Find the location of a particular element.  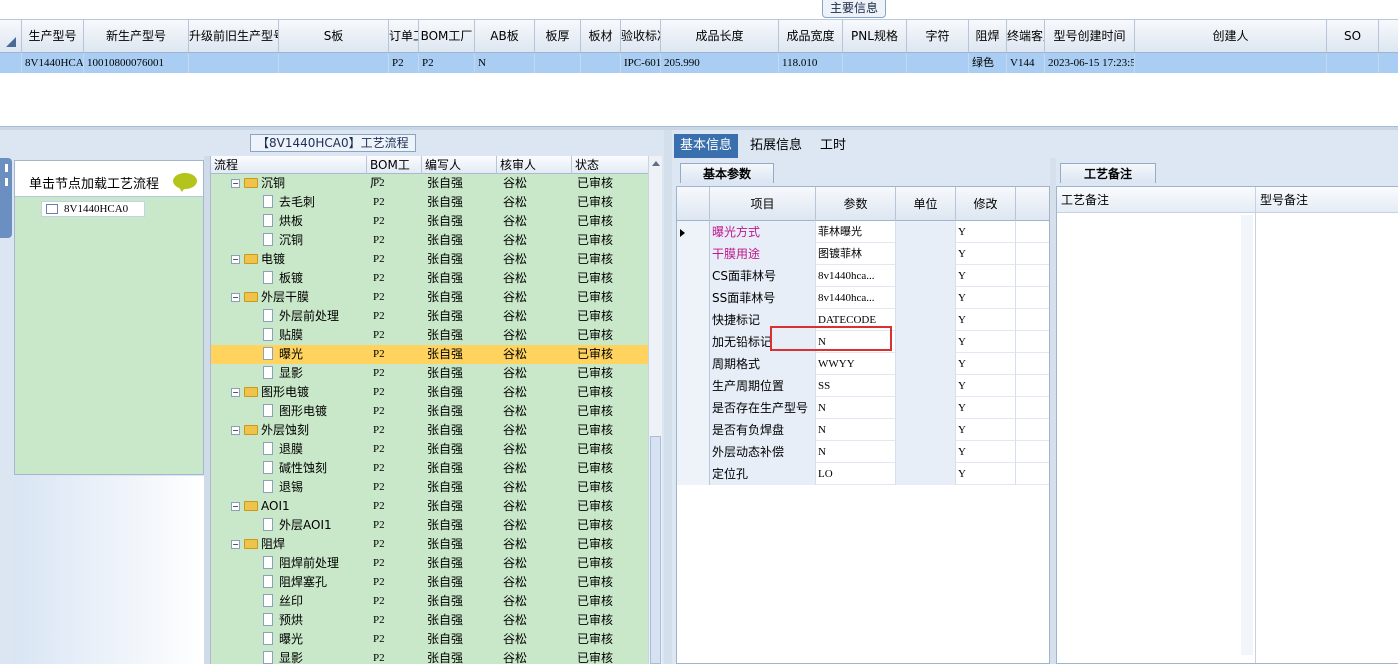

grid-col-header: 型号创建时间 is located at coordinates (1090, 36).